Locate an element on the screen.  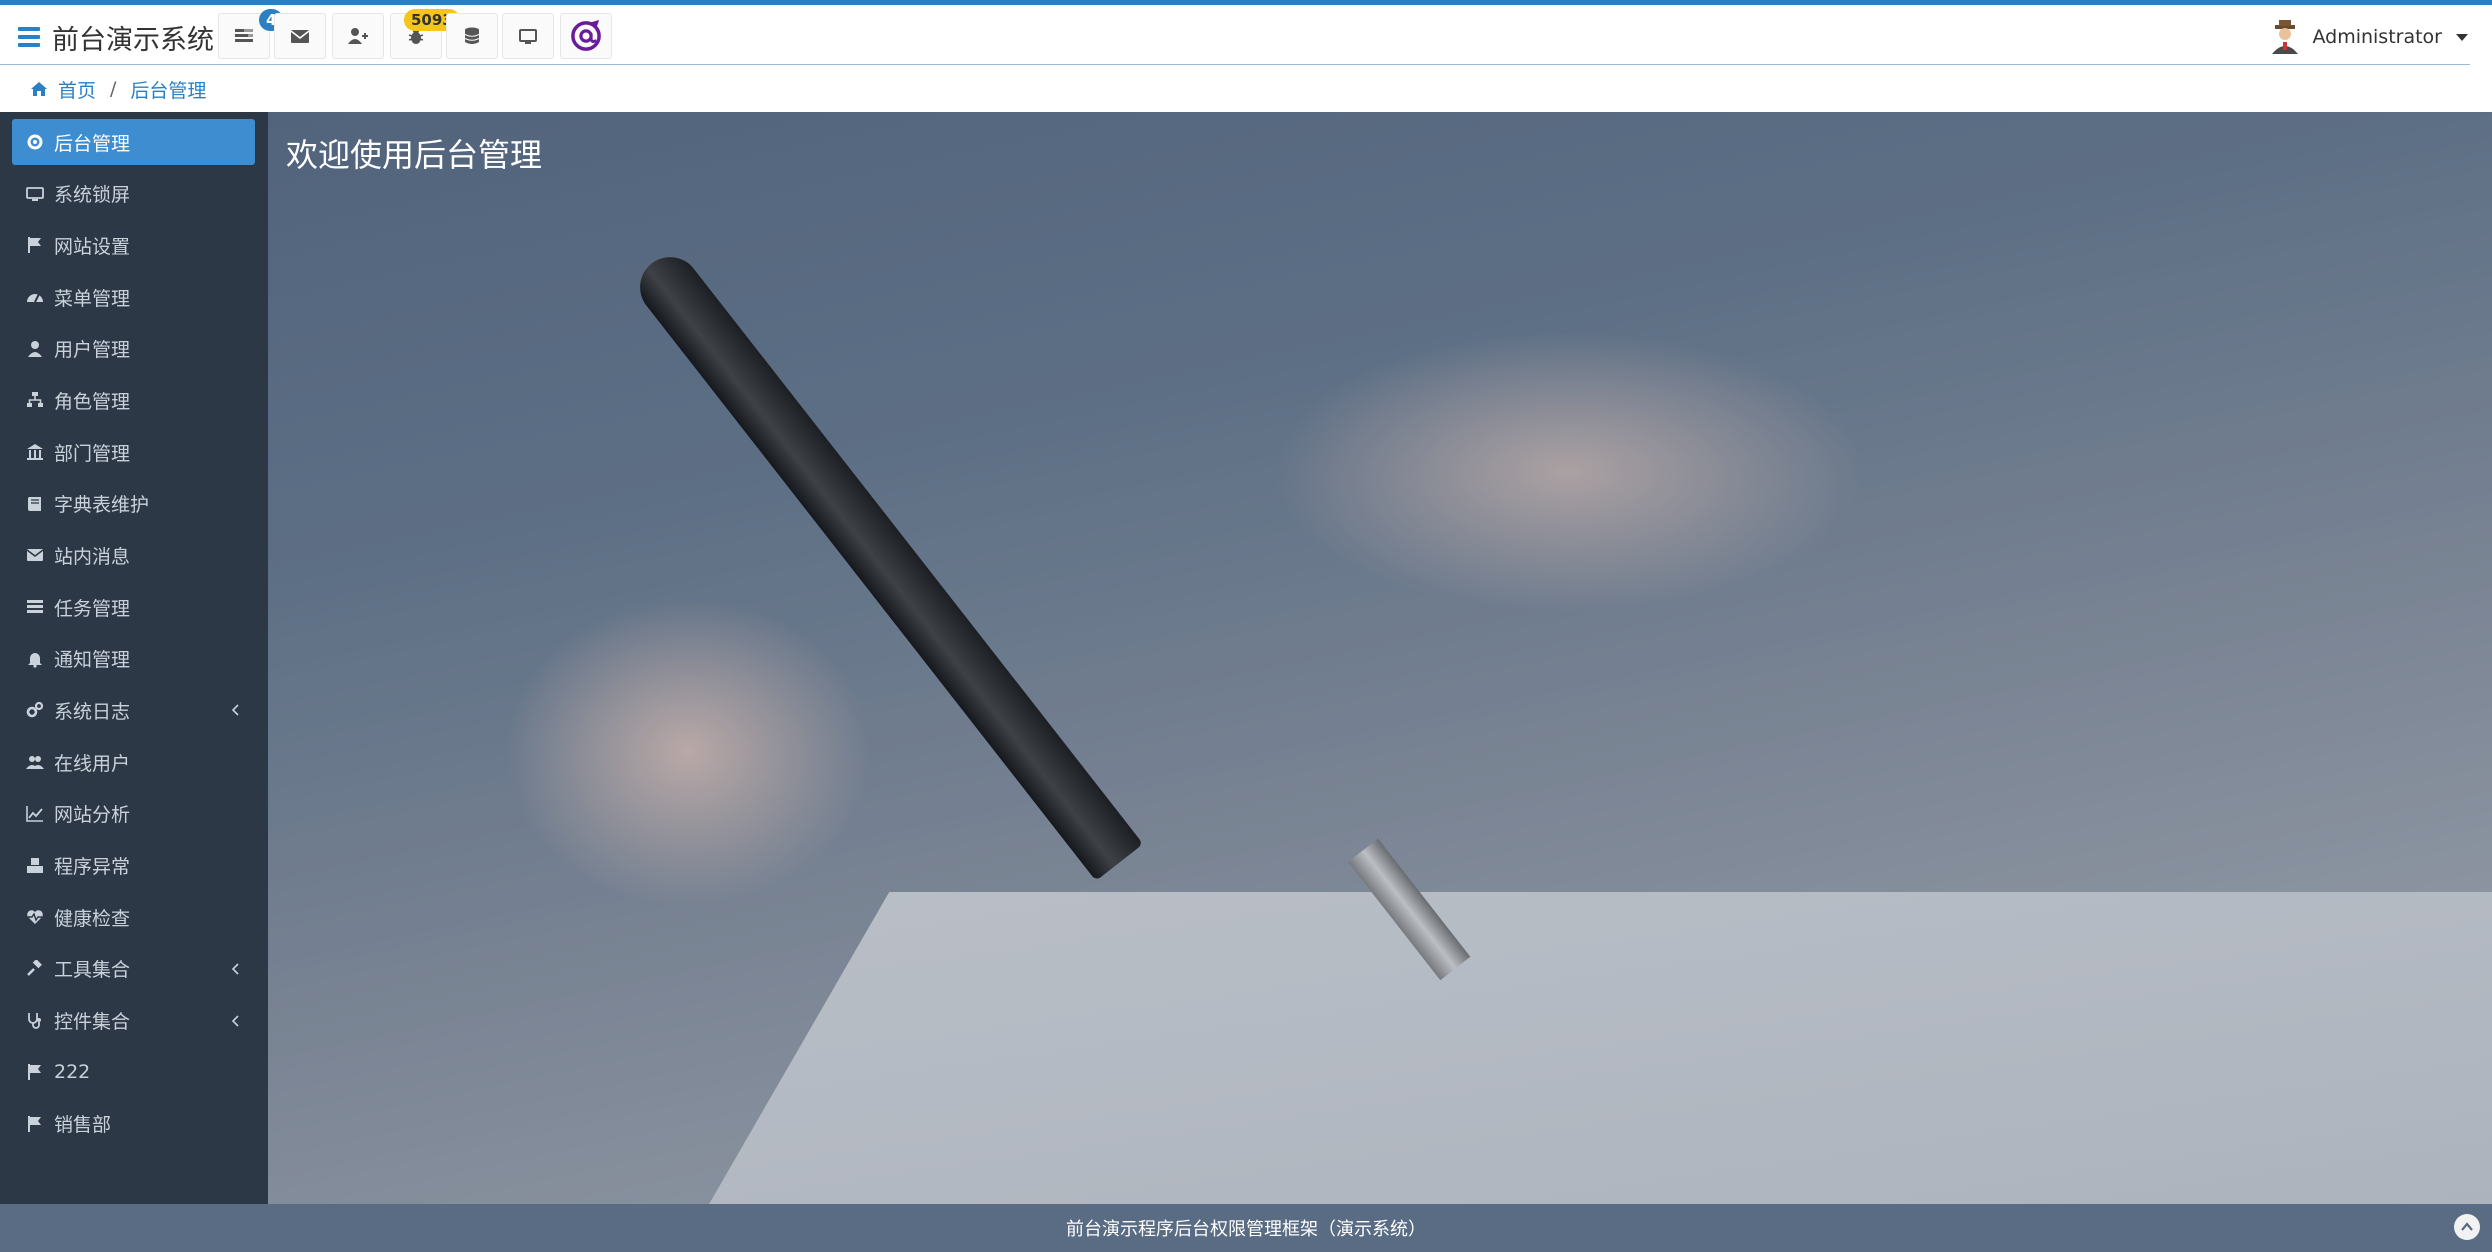
database-icon is located at coordinates (472, 35).